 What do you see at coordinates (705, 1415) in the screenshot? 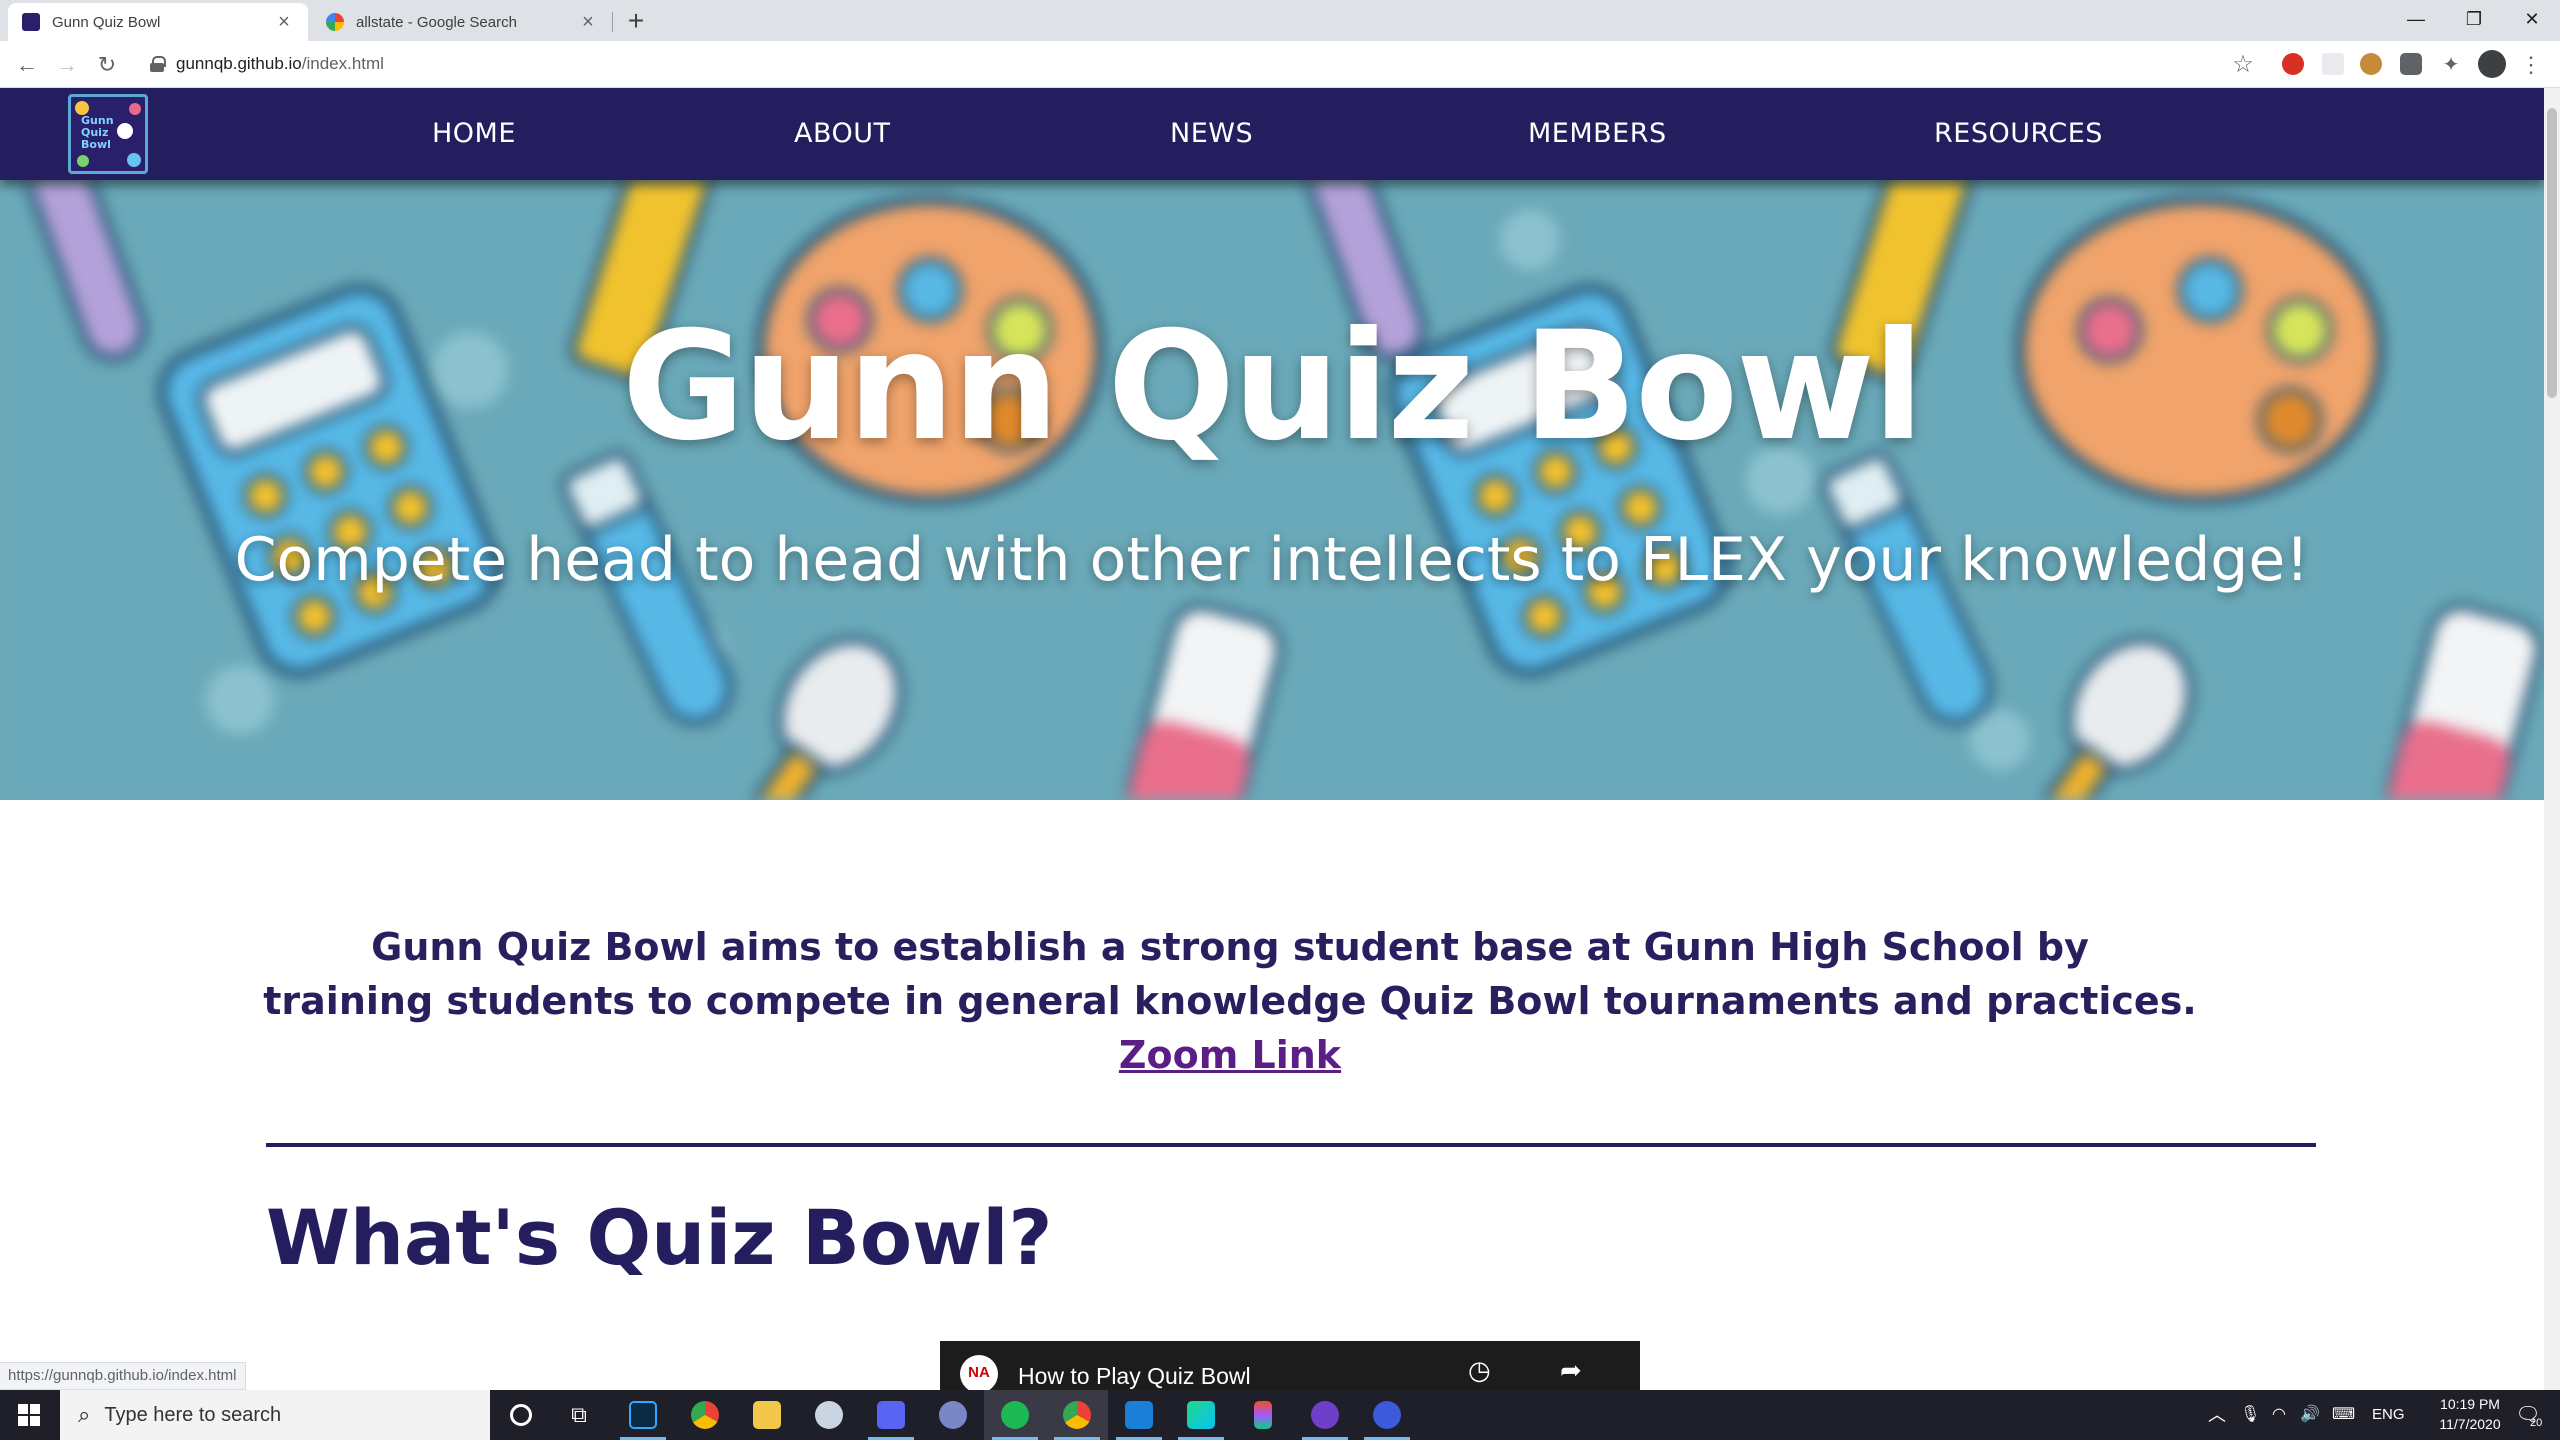
I see `chrome-app-icon` at bounding box center [705, 1415].